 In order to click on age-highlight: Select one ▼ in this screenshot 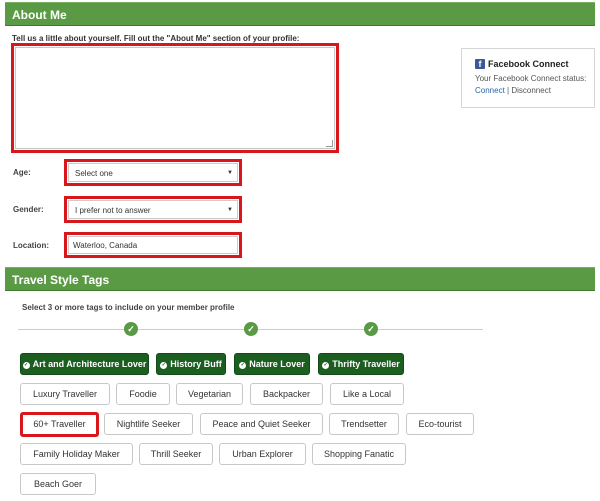, I will do `click(153, 172)`.